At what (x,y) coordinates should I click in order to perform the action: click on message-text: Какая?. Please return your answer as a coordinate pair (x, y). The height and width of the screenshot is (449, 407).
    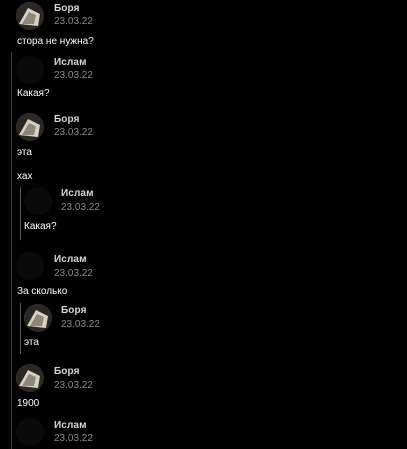
    Looking at the image, I should click on (33, 93).